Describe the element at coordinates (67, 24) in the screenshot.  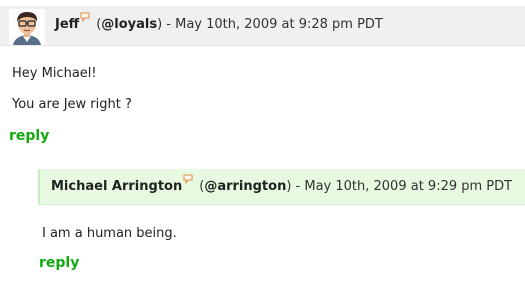
I see `comment-author: Jeff` at that location.